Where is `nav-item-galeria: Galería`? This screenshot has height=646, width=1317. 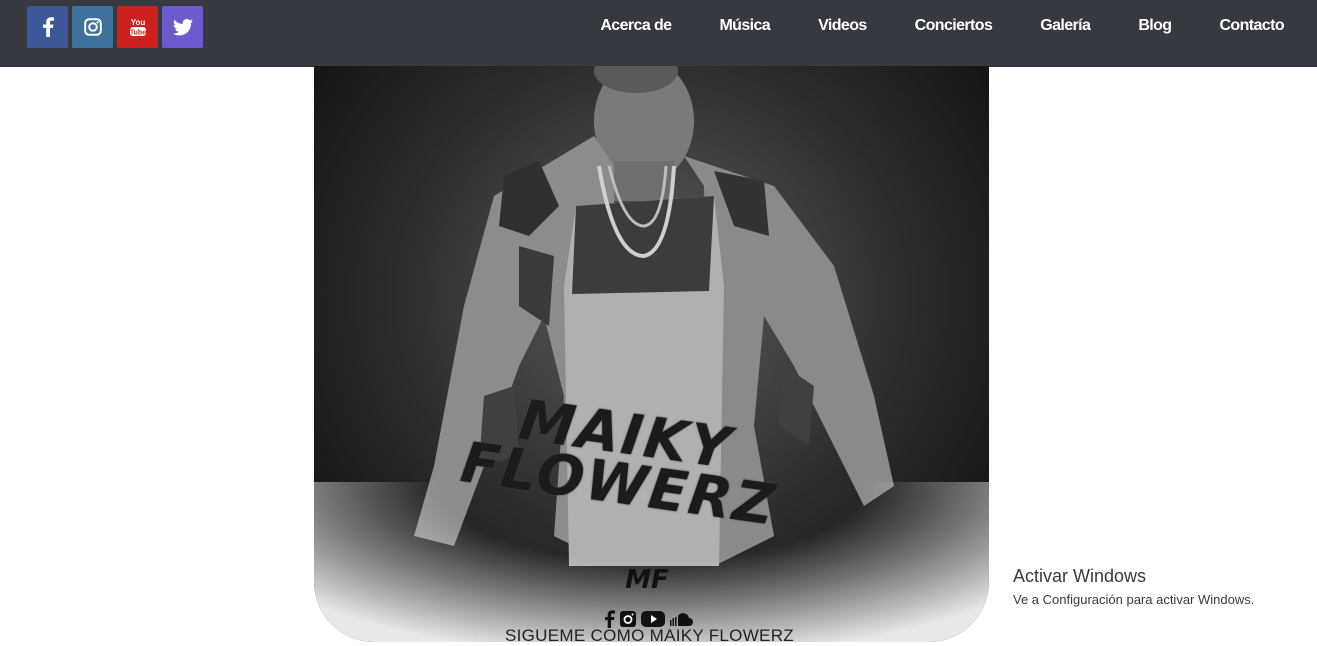 nav-item-galeria: Galería is located at coordinates (1065, 26).